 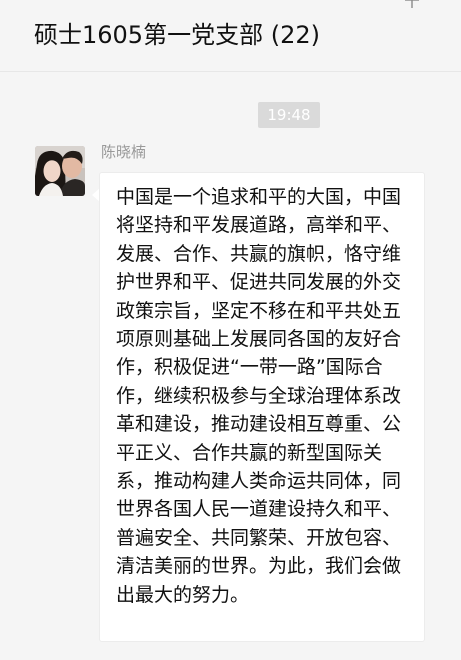 I want to click on pin-icon, so click(x=412, y=5).